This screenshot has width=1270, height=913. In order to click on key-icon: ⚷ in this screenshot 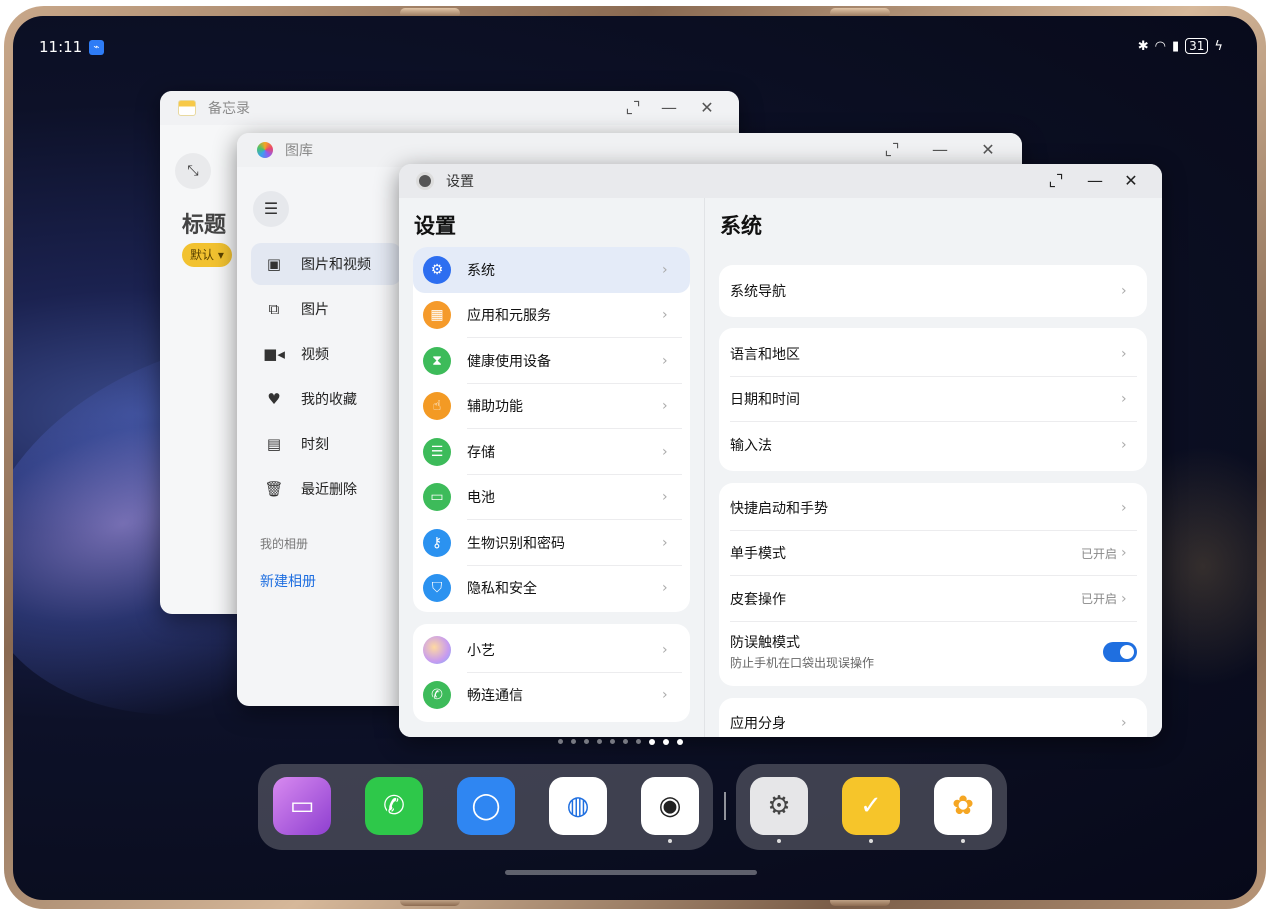, I will do `click(437, 542)`.